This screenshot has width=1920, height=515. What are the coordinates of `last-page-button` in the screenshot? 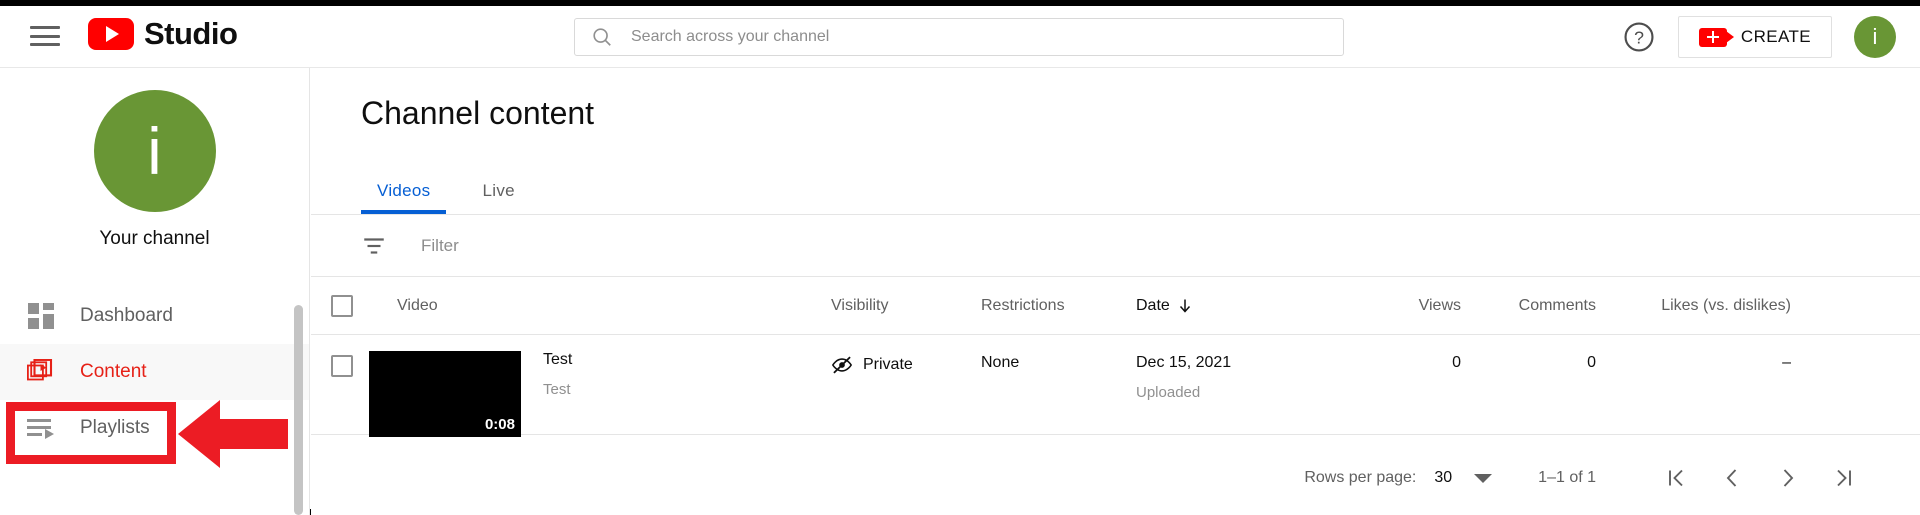 It's located at (1844, 478).